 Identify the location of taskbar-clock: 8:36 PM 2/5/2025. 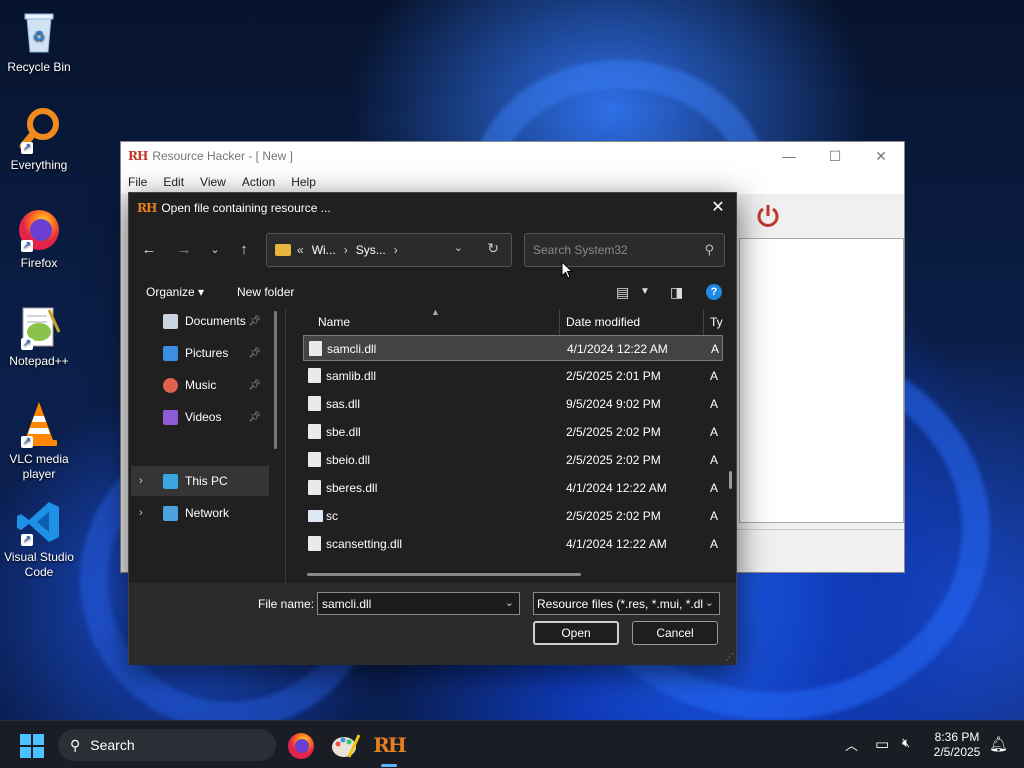
(957, 745).